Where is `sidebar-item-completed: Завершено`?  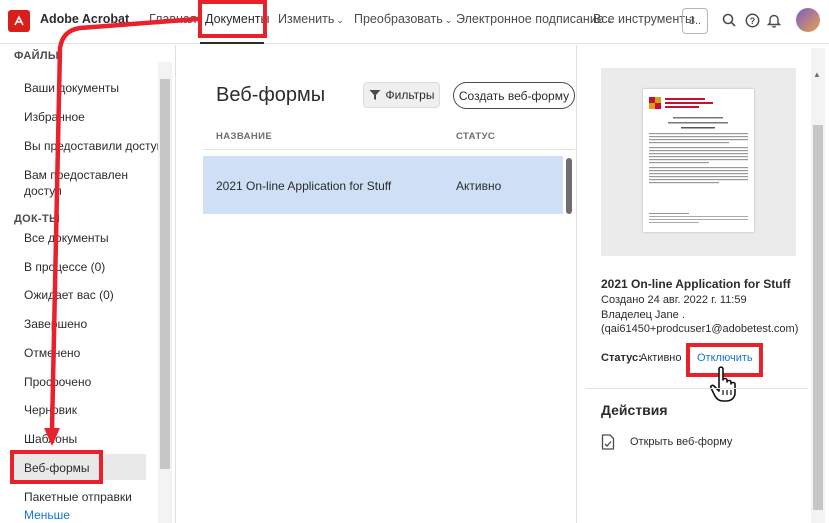
sidebar-item-completed: Завершено is located at coordinates (55, 324).